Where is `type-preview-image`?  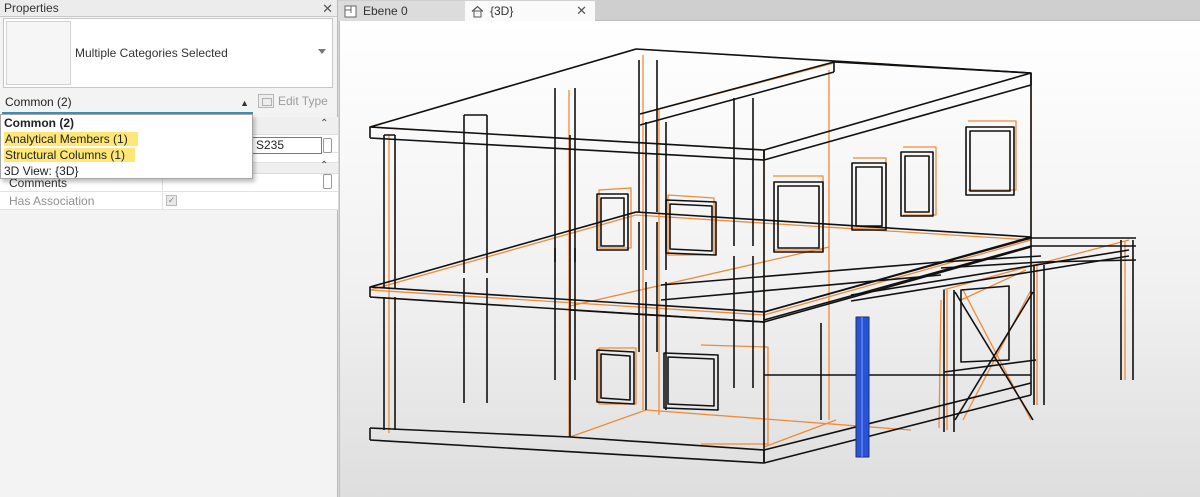
type-preview-image is located at coordinates (38, 53).